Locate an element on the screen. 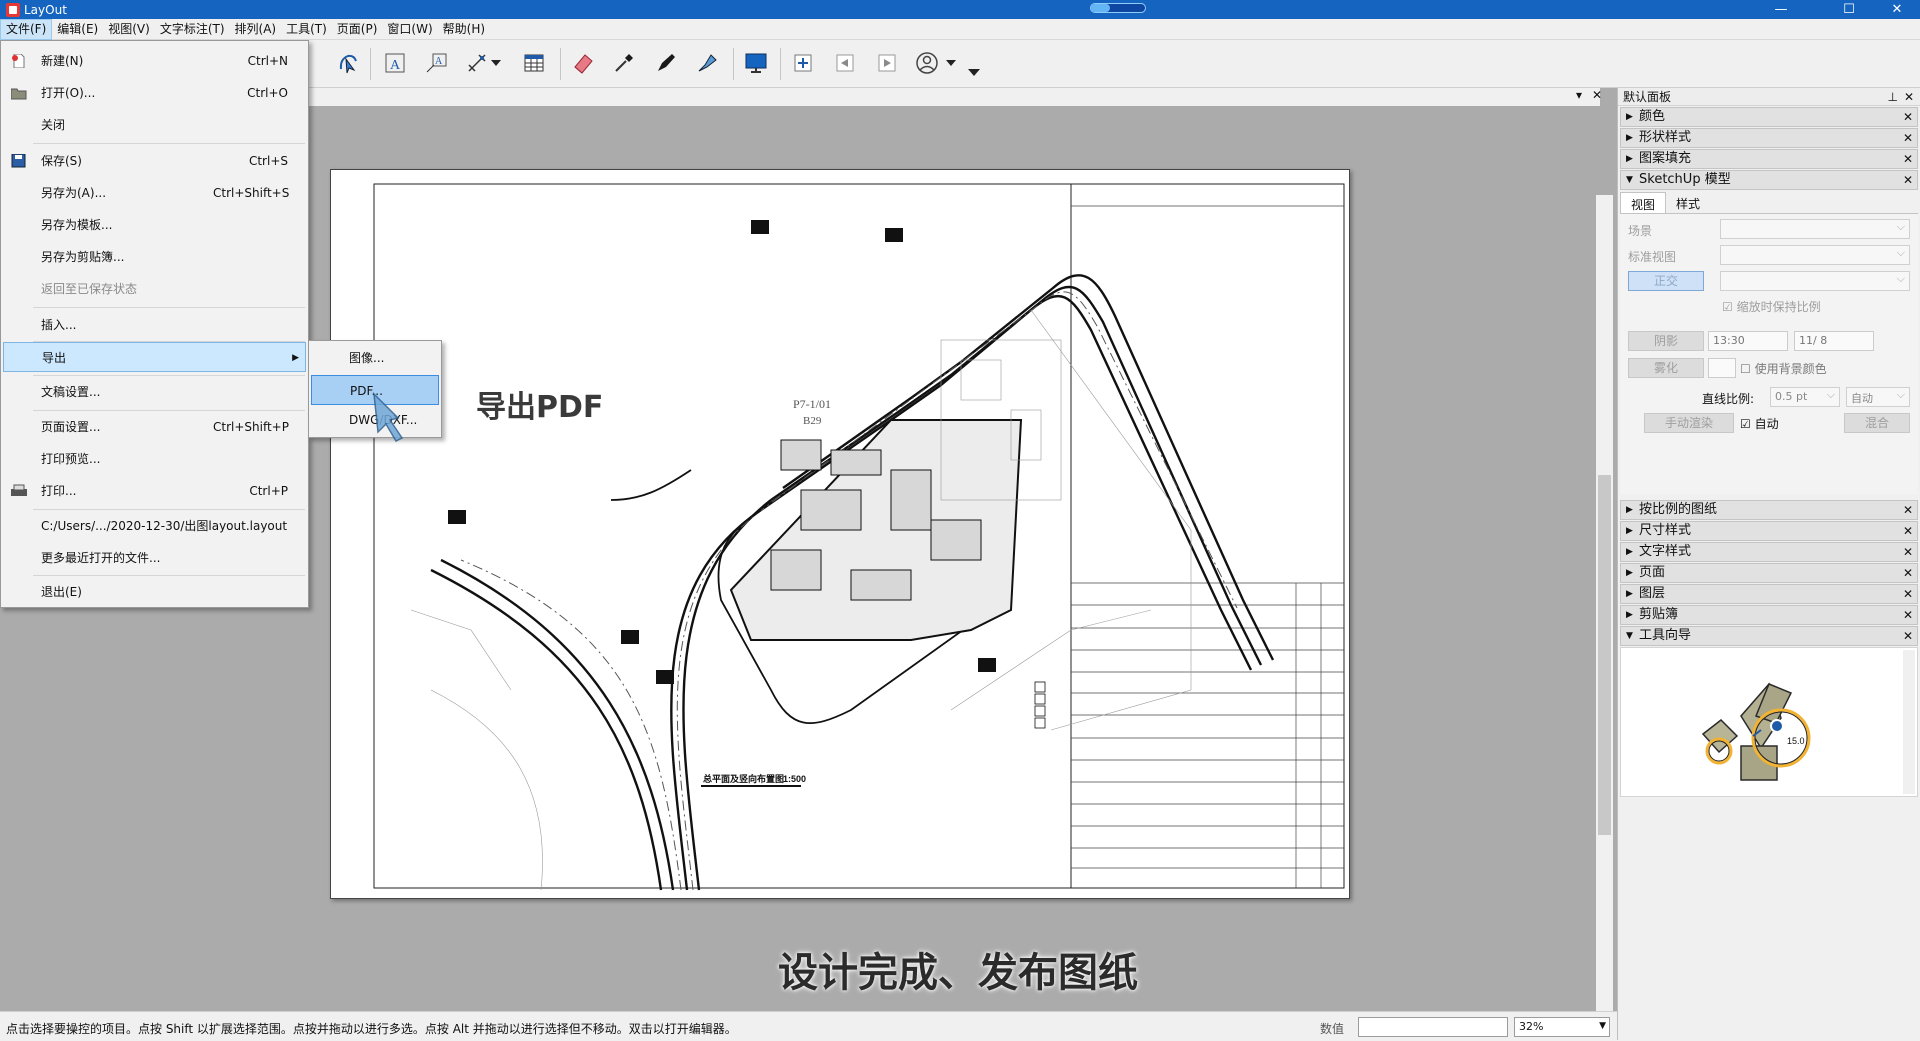 Image resolution: width=1920 pixels, height=1041 pixels. layout-app-icon is located at coordinates (13, 9).